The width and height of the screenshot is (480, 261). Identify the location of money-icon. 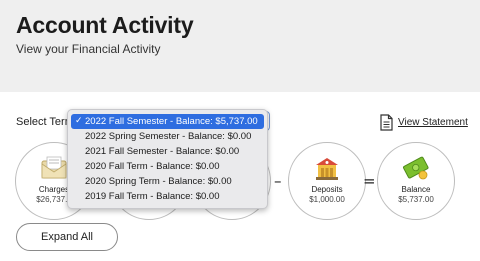
(416, 168).